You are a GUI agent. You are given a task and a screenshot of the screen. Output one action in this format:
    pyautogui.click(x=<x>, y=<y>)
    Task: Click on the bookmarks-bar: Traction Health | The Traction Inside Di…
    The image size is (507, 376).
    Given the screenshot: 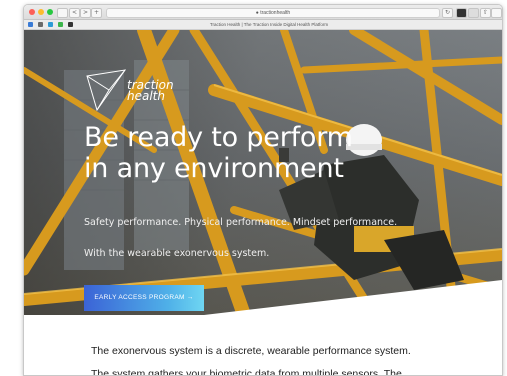 What is the action you would take?
    pyautogui.click(x=263, y=25)
    